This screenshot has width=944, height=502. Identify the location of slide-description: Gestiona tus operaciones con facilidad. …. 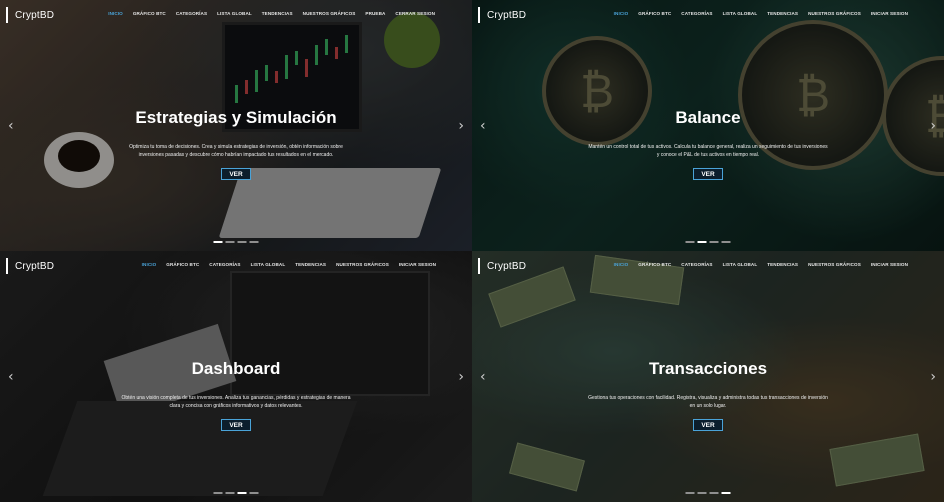
(708, 402).